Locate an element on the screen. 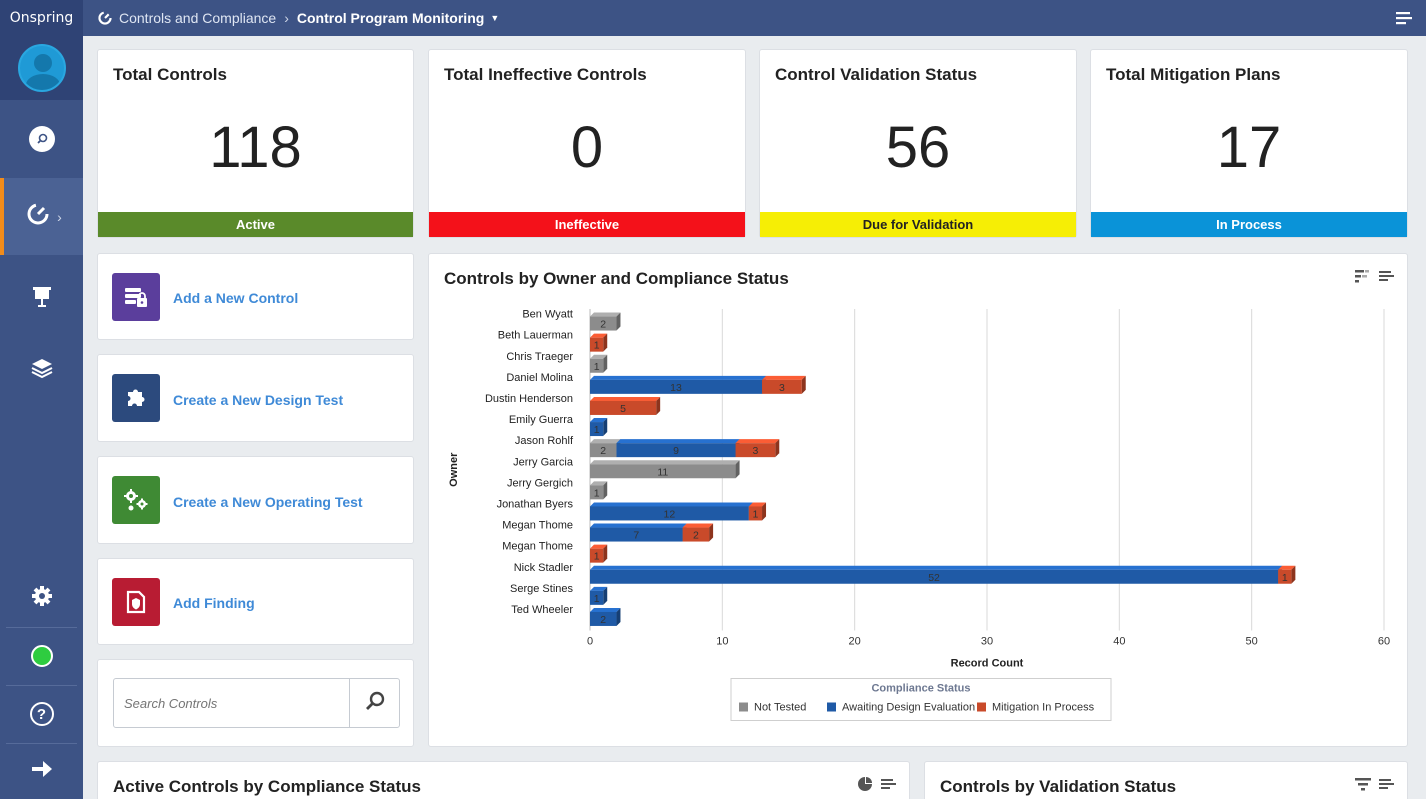 This screenshot has width=1426, height=799. y-tick-label: Chris Traeger is located at coordinates (539, 357).